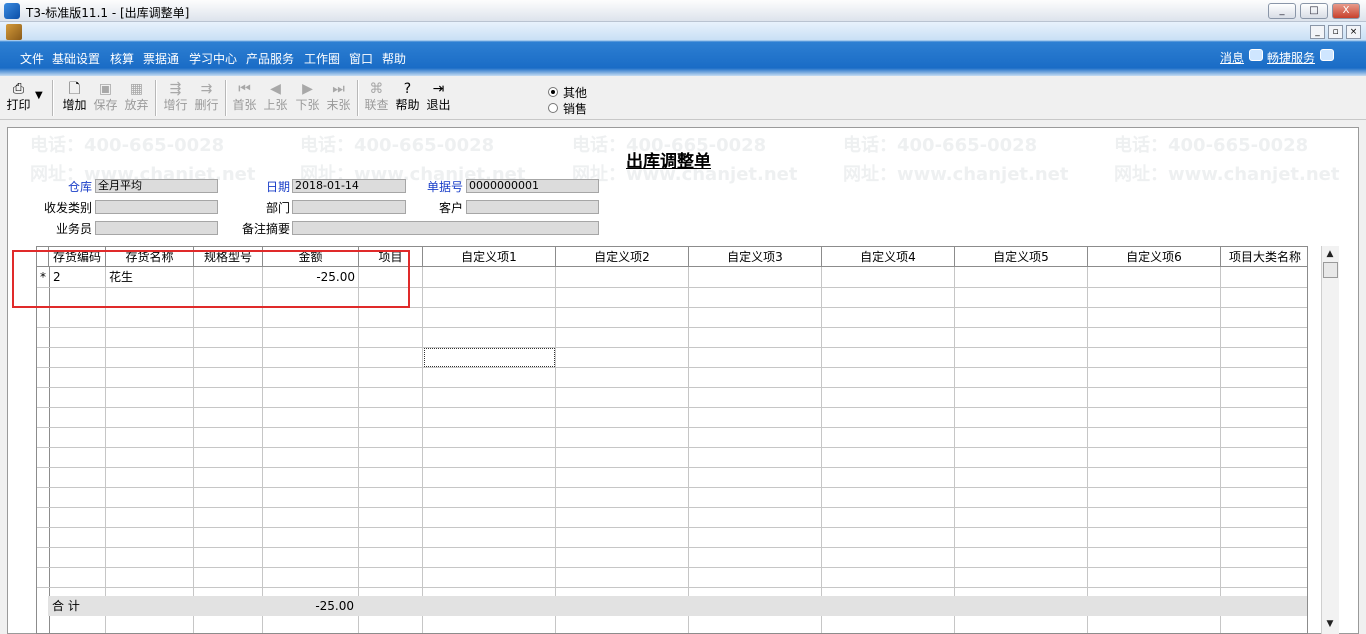 The image size is (1366, 634). Describe the element at coordinates (361, 58) in the screenshot. I see `menu-window: 窗口` at that location.